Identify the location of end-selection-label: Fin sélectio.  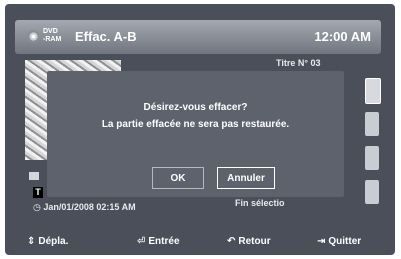
(260, 203).